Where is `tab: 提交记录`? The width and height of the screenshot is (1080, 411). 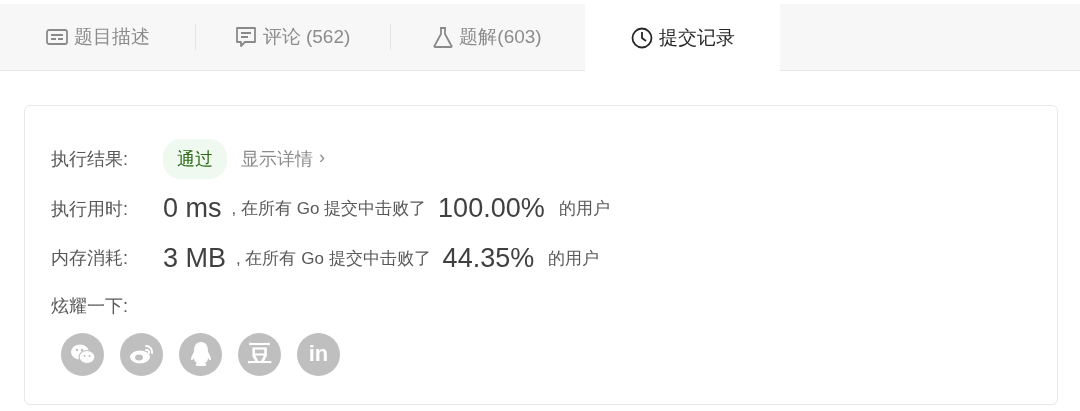
tab: 提交记录 is located at coordinates (682, 37).